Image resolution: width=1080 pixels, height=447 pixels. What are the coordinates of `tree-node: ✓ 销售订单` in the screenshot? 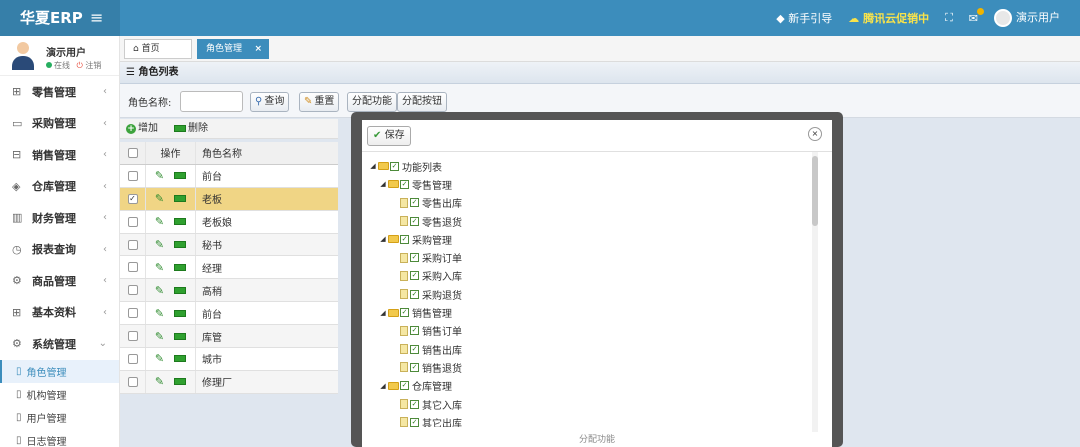 It's located at (593, 331).